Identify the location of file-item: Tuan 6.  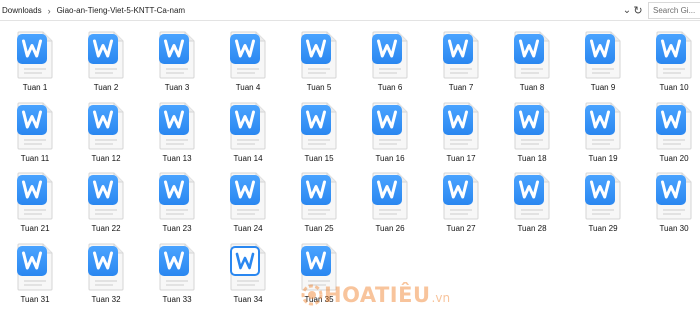
(390, 60).